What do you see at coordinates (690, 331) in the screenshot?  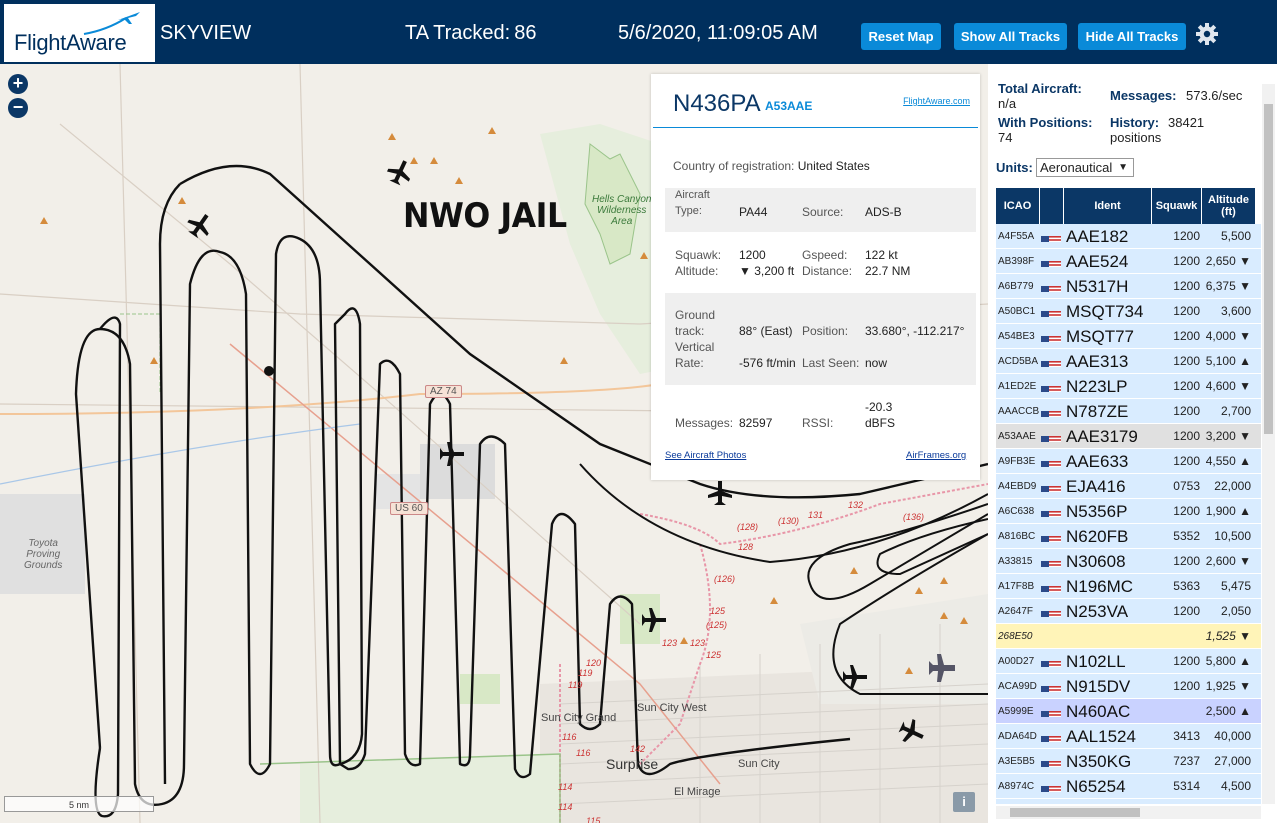 I see `track-label-2: track:` at bounding box center [690, 331].